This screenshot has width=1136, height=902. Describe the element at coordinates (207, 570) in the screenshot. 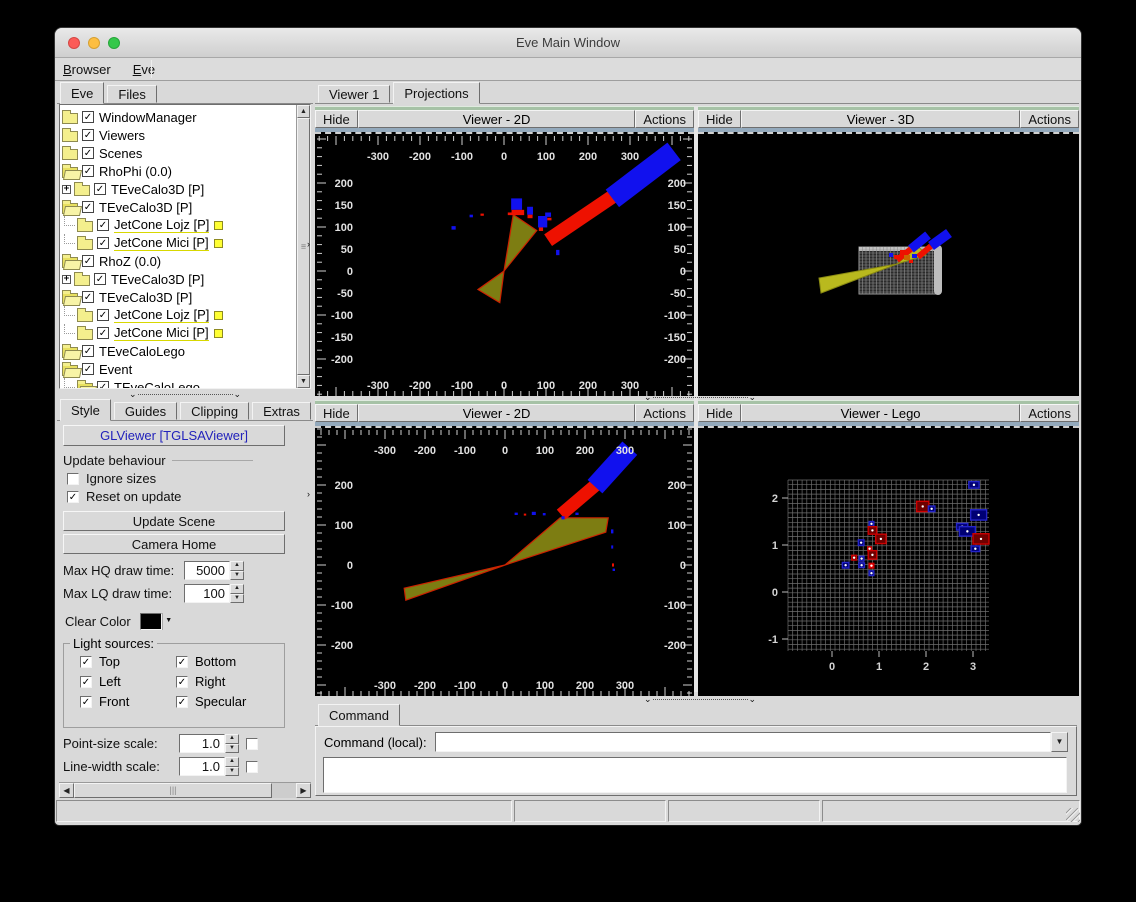

I see `max-hq-value: 5000` at that location.